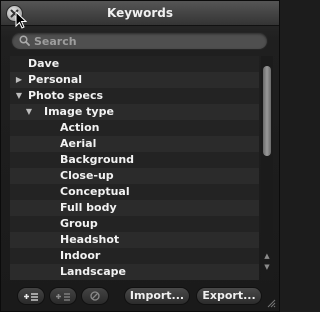  Describe the element at coordinates (78, 143) in the screenshot. I see `keyword-label: Aerial` at that location.